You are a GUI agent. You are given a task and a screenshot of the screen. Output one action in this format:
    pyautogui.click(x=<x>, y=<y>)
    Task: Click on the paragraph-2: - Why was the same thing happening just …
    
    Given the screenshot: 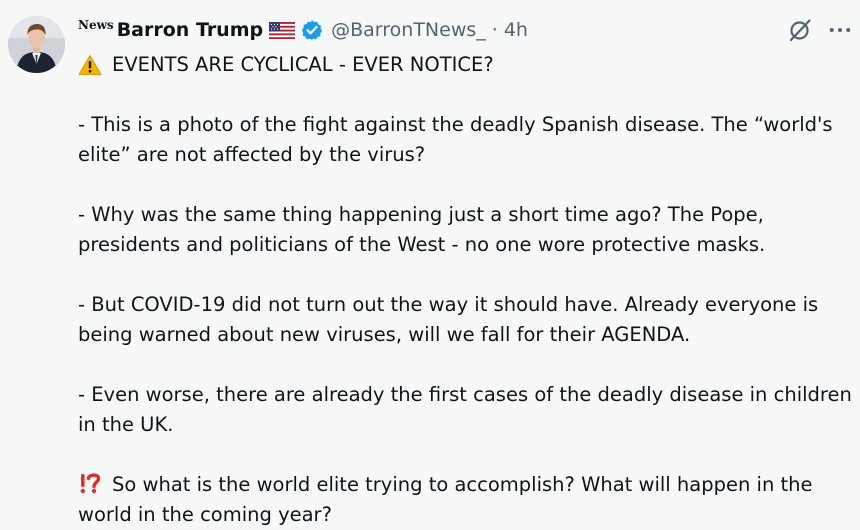 What is the action you would take?
    pyautogui.click(x=422, y=229)
    